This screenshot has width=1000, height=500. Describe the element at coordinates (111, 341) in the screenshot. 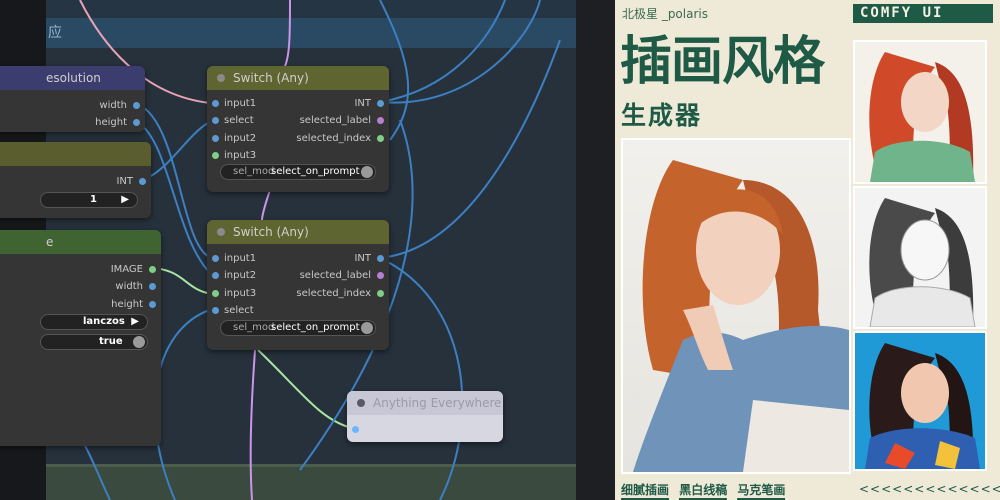

I see `flag-value: true` at that location.